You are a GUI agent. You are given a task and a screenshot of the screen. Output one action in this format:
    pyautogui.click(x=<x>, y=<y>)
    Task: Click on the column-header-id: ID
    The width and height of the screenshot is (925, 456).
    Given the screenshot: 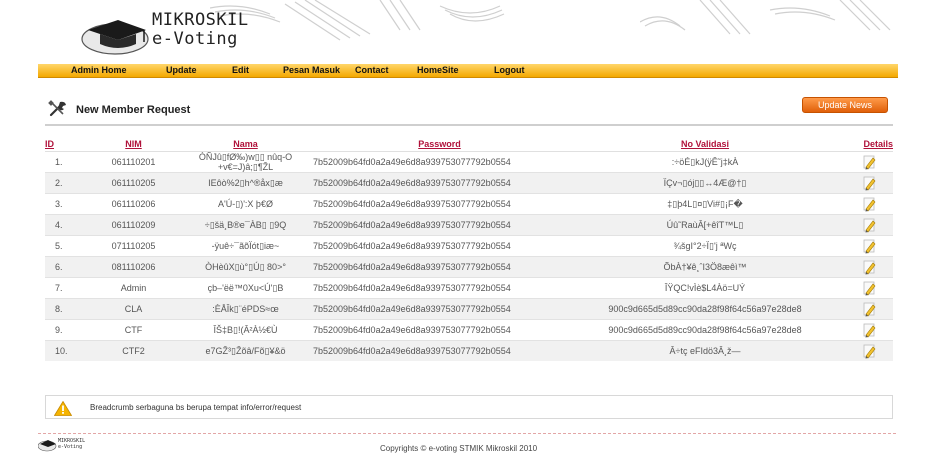 What is the action you would take?
    pyautogui.click(x=65, y=144)
    